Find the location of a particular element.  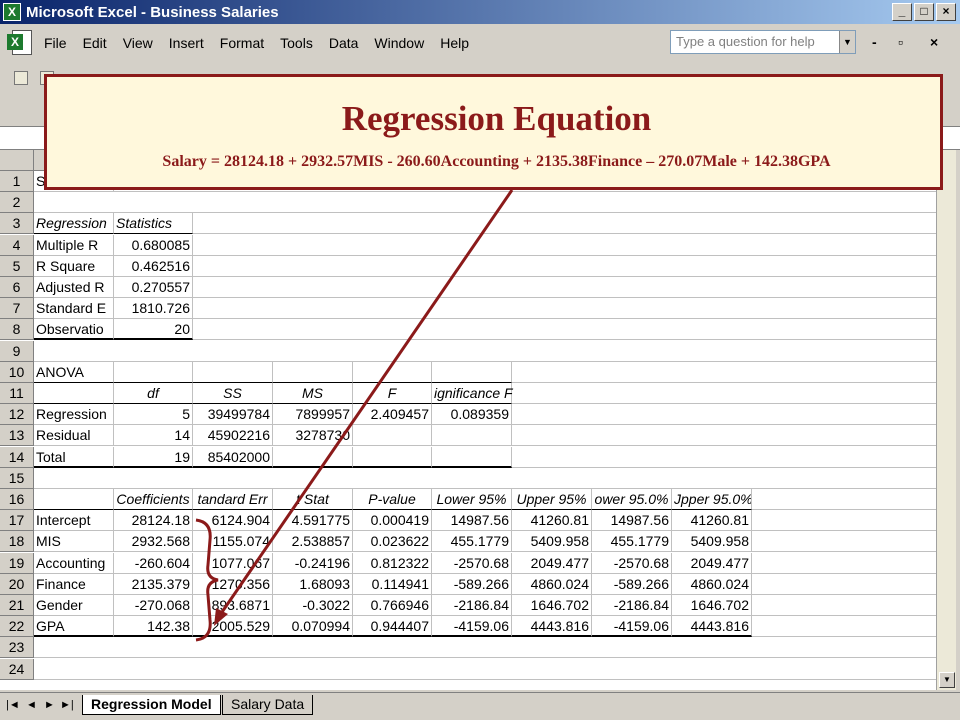

scroll-down-icon: ▼ is located at coordinates (947, 680).